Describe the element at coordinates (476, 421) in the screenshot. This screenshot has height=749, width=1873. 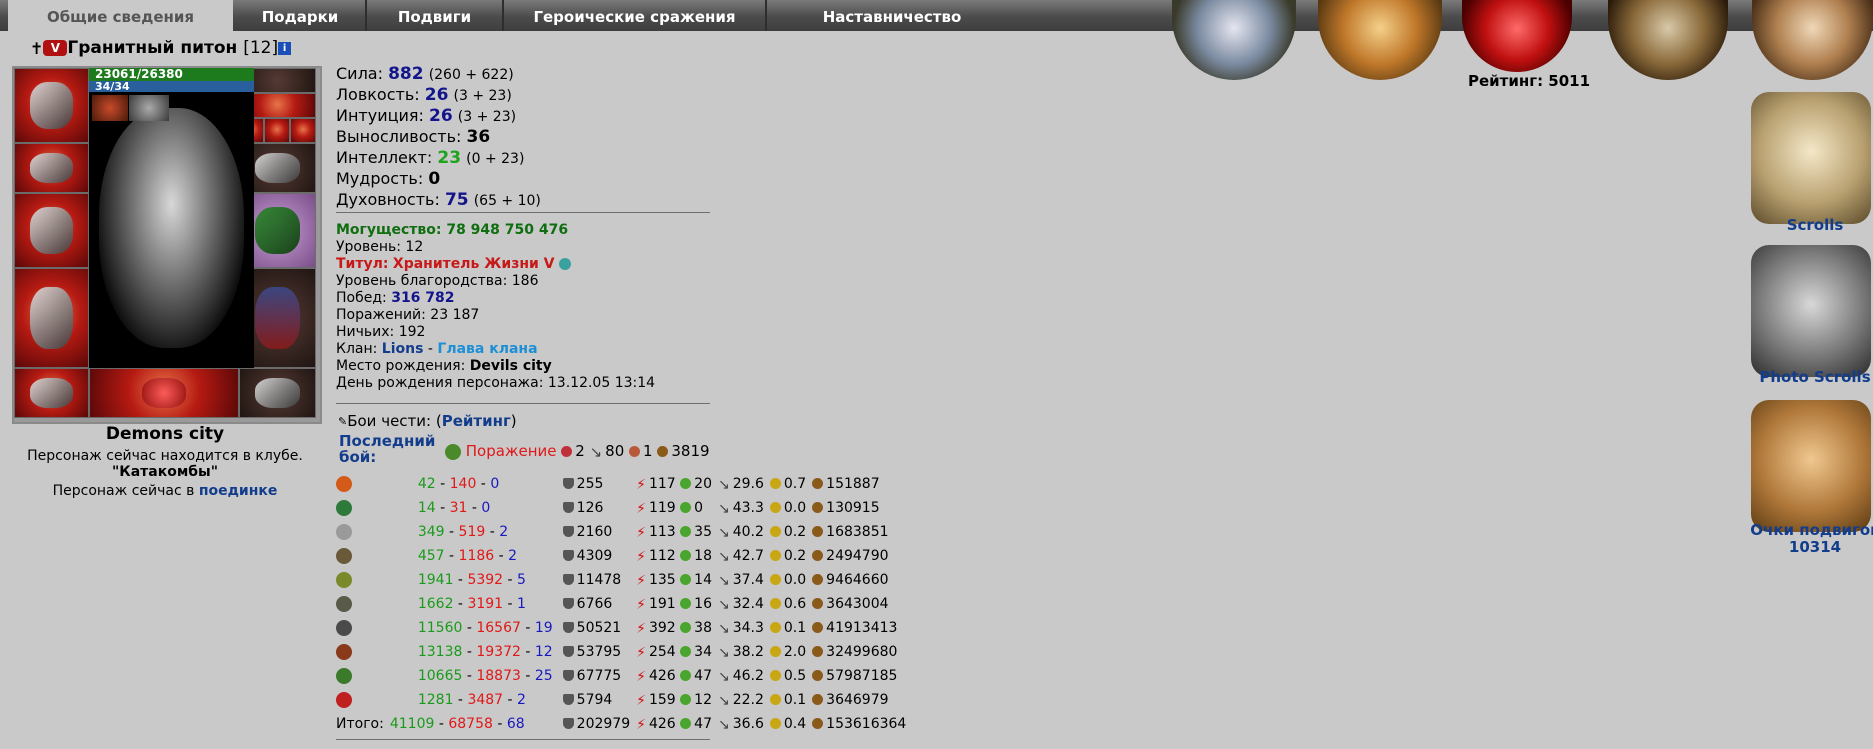
I see `rating-link: Рейтинг` at that location.